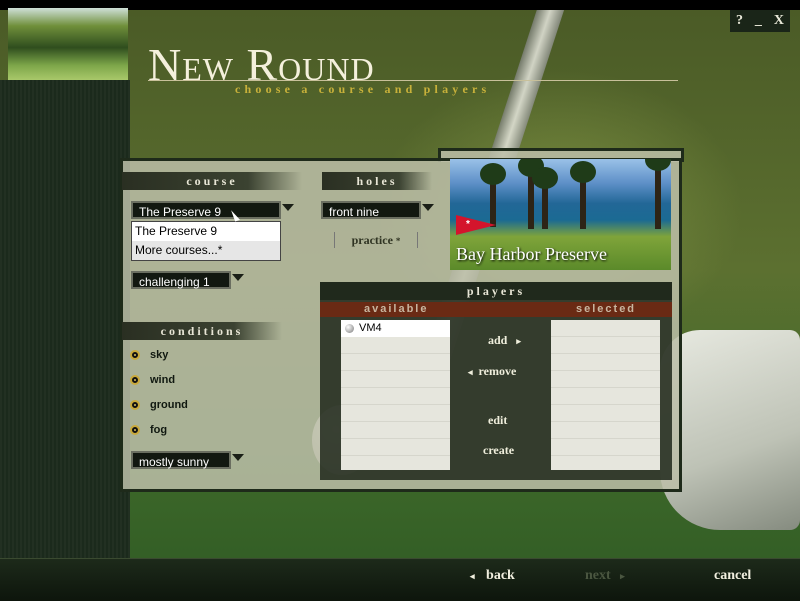  I want to click on back-button: ◂ back, so click(492, 576).